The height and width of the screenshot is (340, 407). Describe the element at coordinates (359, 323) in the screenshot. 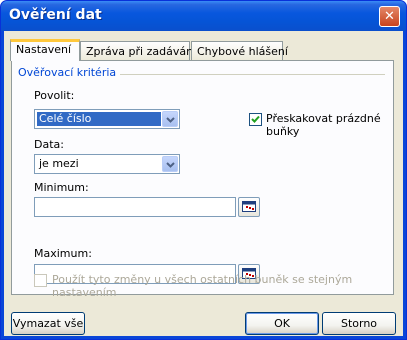

I see `cancel-button: Storno` at that location.